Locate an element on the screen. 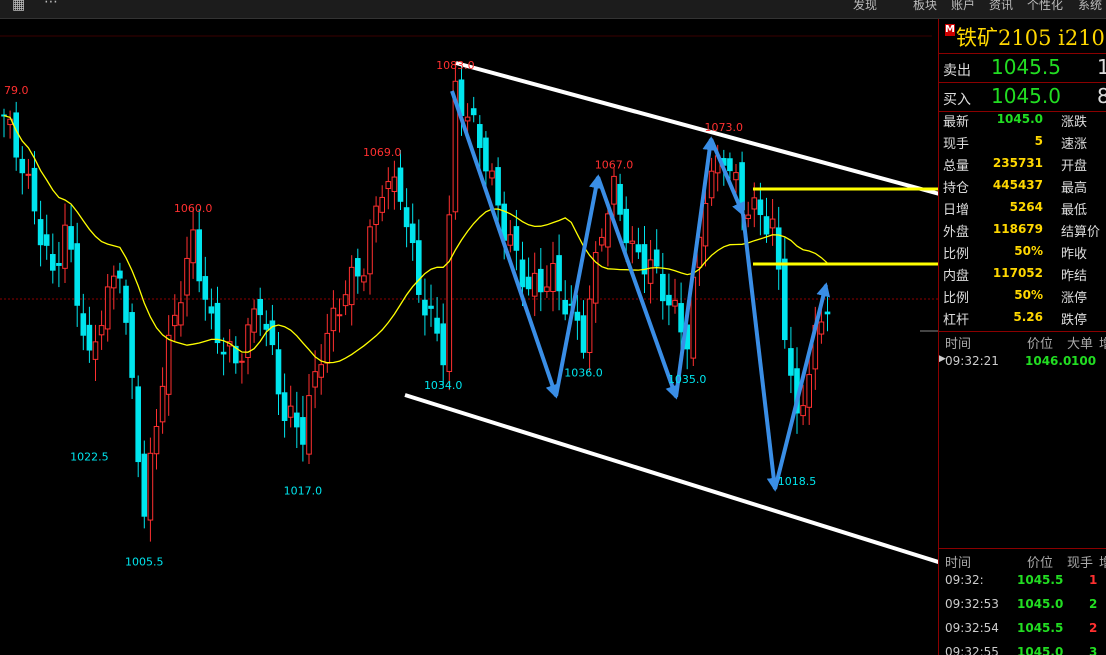  quote-label: 比例 is located at coordinates (956, 298).